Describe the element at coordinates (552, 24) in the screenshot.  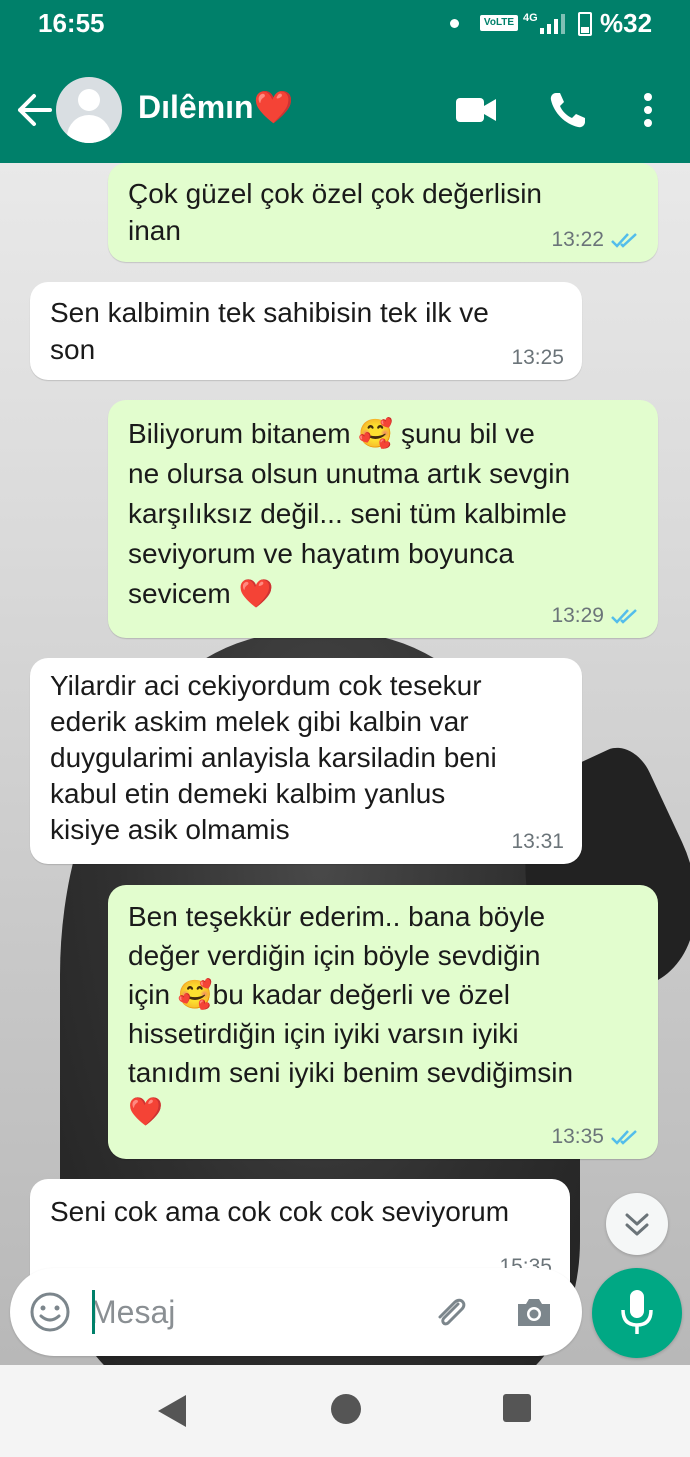
I see `signal-icon` at that location.